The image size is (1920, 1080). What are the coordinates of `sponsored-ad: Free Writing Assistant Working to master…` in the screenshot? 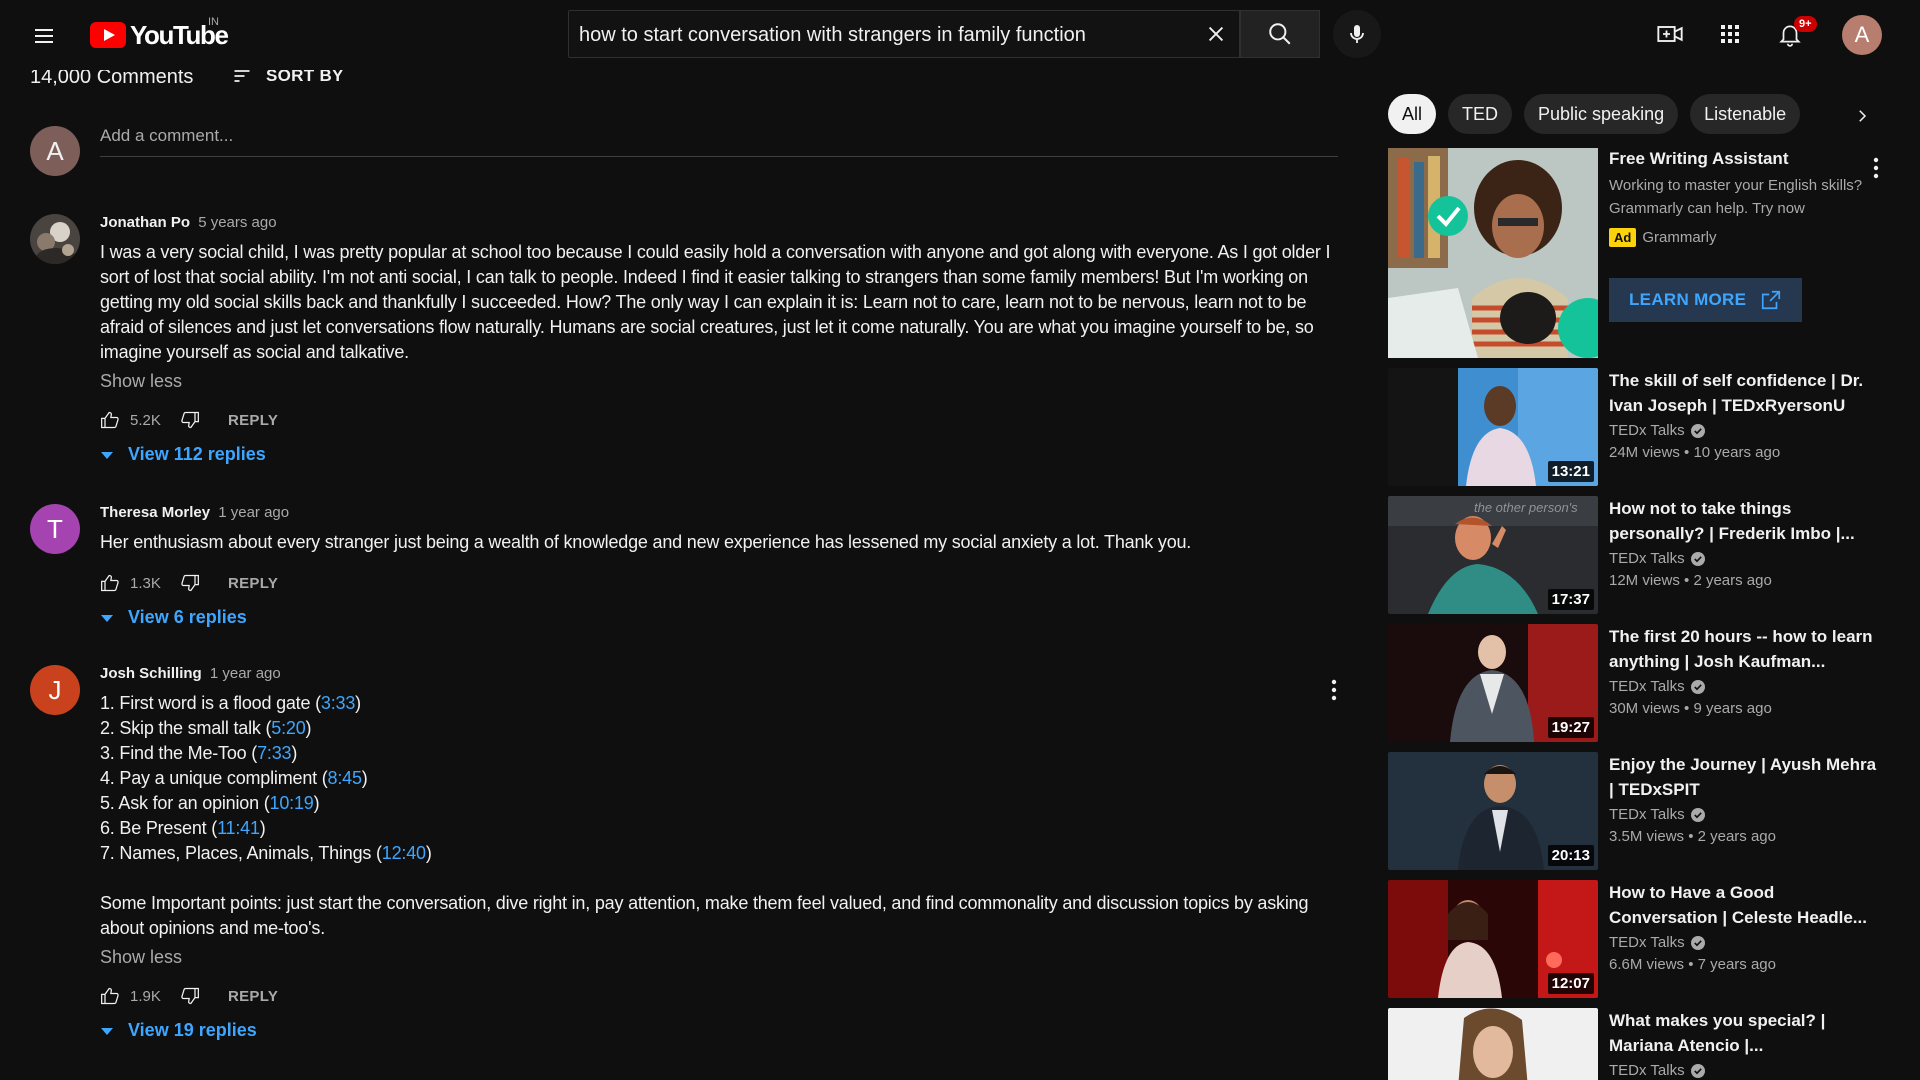 It's located at (1638, 253).